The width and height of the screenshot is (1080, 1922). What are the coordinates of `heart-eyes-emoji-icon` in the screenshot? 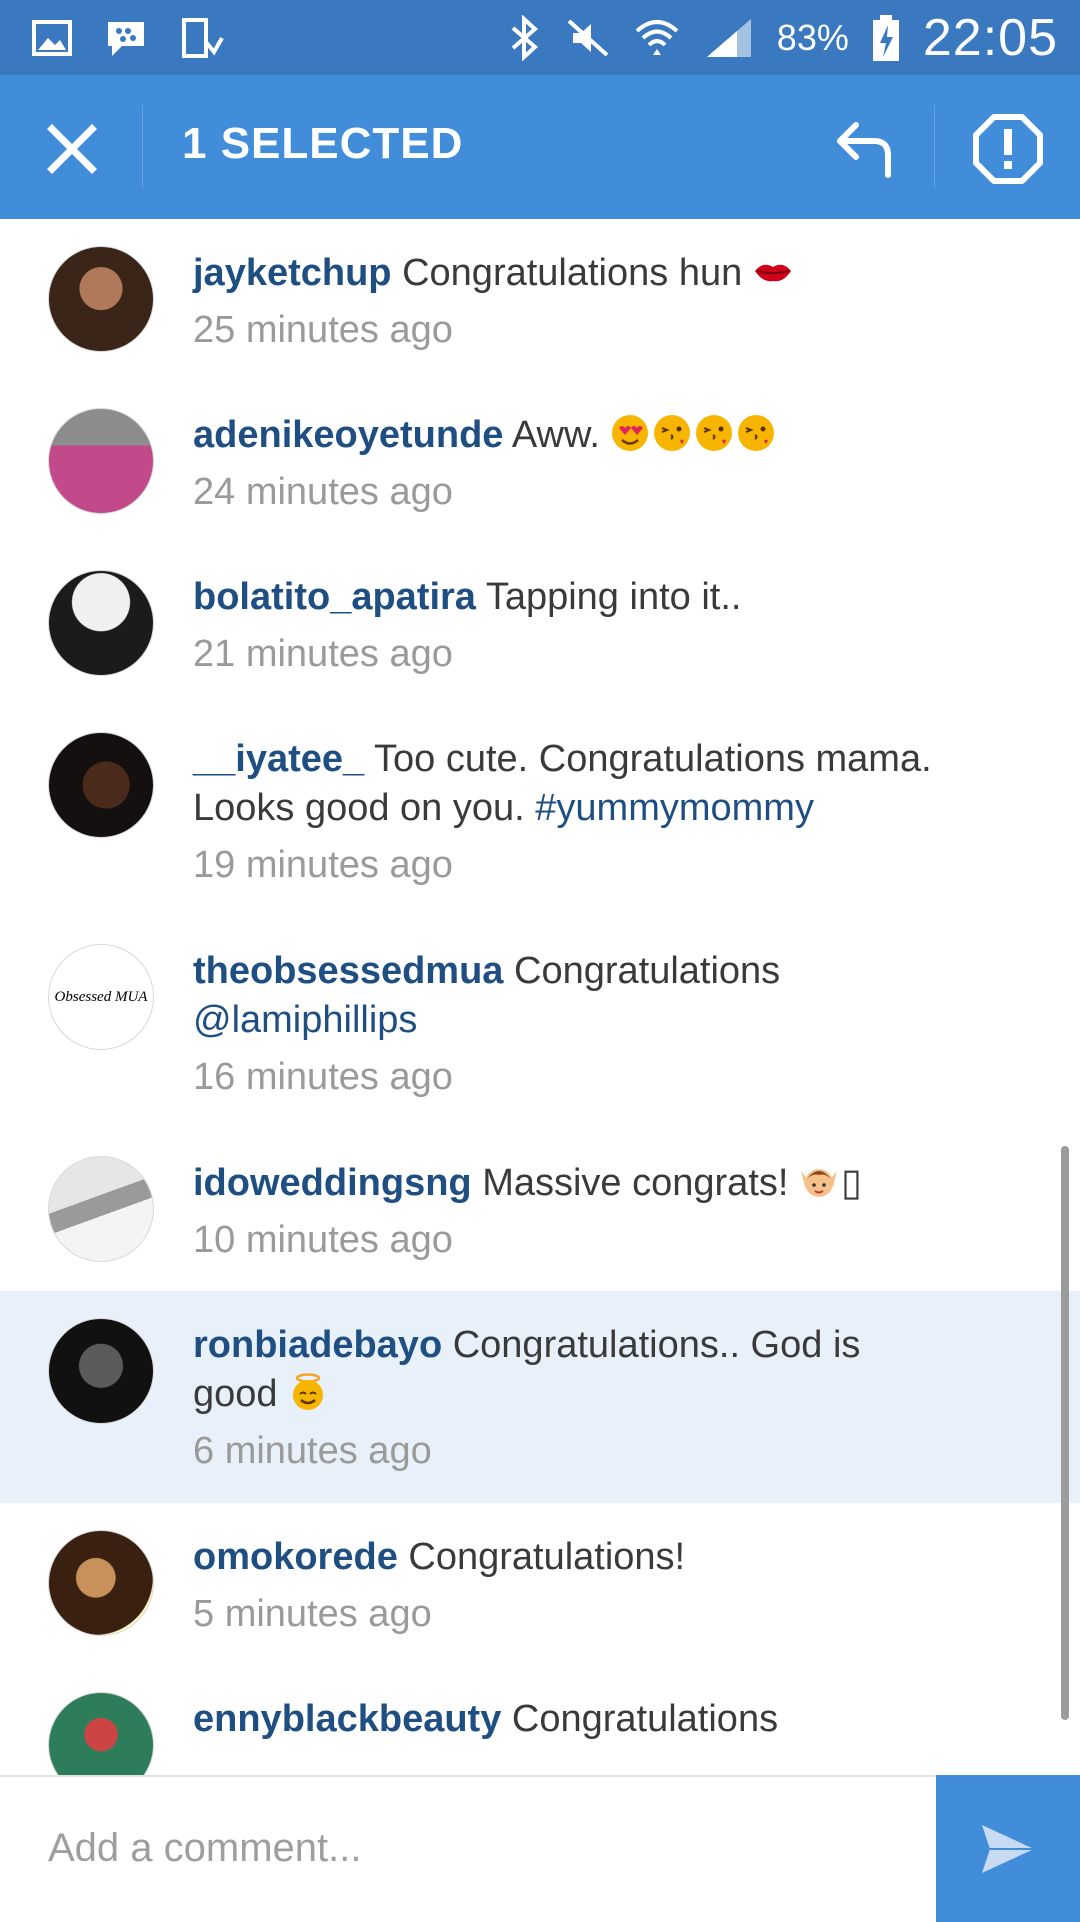 It's located at (630, 433).